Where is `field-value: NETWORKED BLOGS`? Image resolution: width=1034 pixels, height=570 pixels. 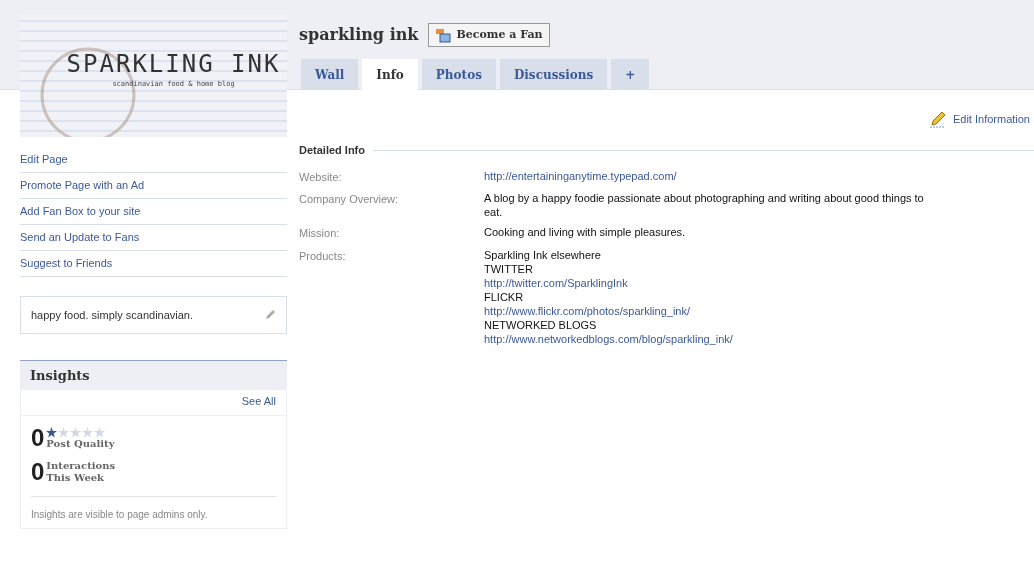 field-value: NETWORKED BLOGS is located at coordinates (541, 324).